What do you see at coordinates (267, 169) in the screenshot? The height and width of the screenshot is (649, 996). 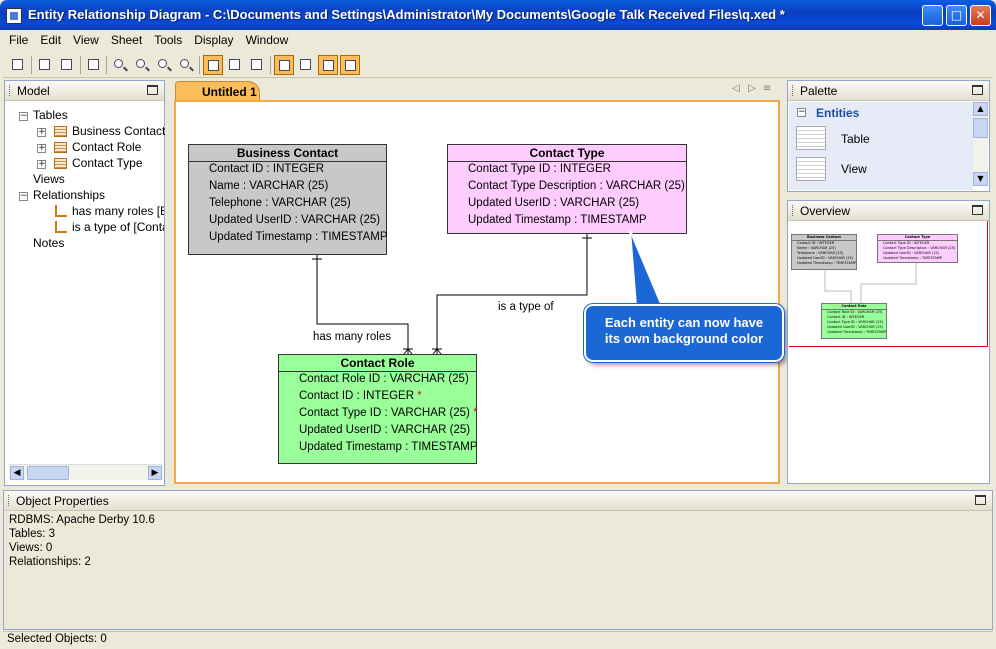 I see `entity-attribute: Contact ID : INTEGER` at bounding box center [267, 169].